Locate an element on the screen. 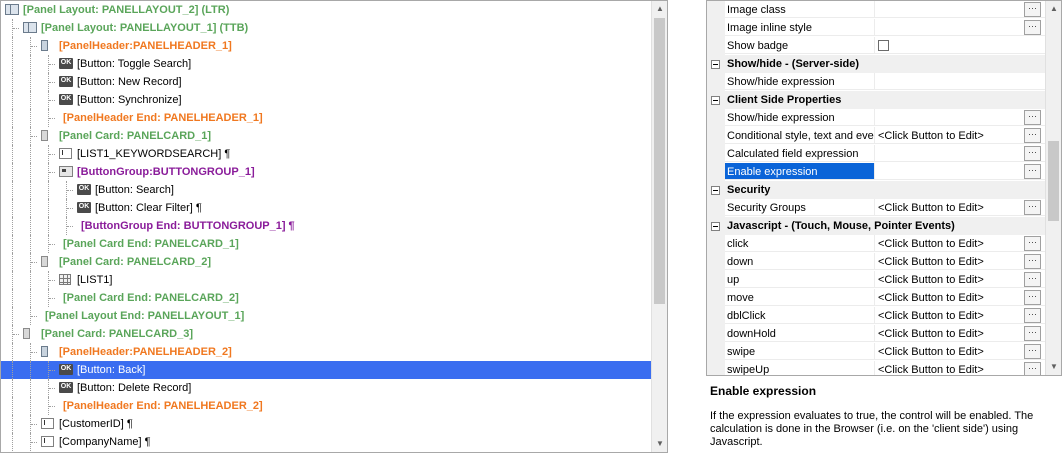 The image size is (1062, 455). tree-node: [LIST1_KEYWORDSEARCH] ¶ is located at coordinates (326, 154).